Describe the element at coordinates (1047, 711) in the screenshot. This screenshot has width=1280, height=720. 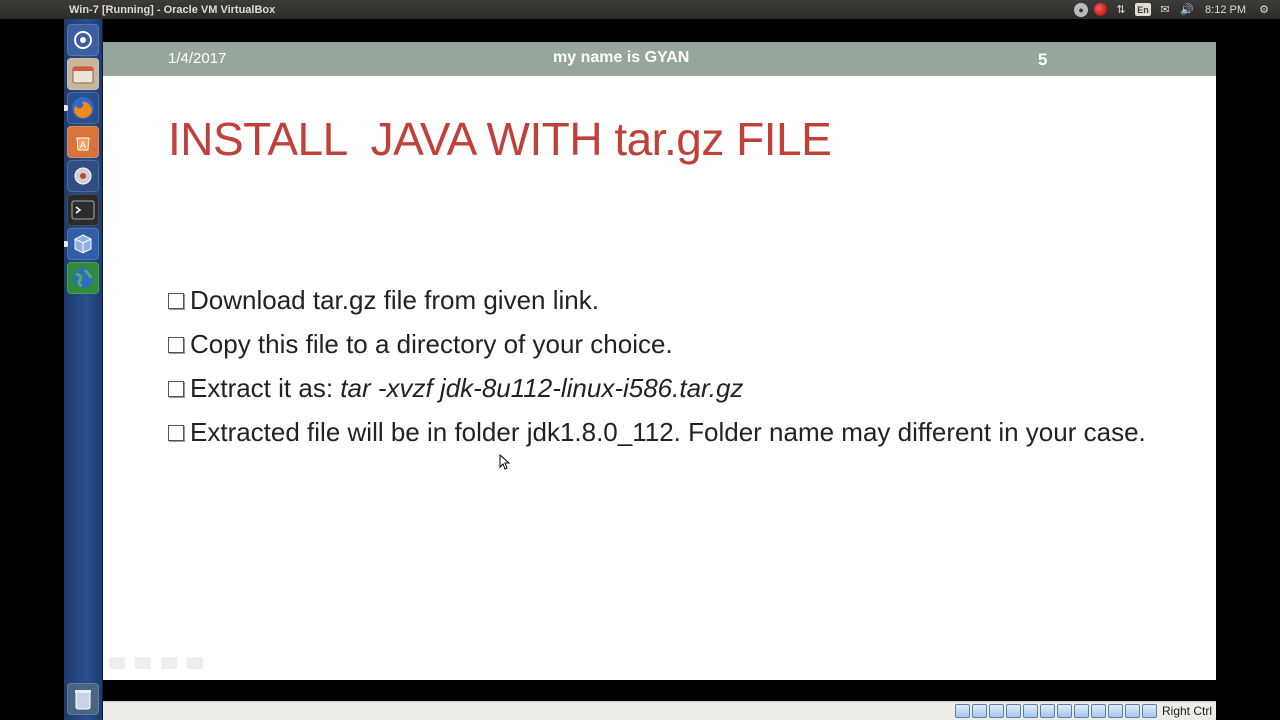
I see `usb-icon` at that location.